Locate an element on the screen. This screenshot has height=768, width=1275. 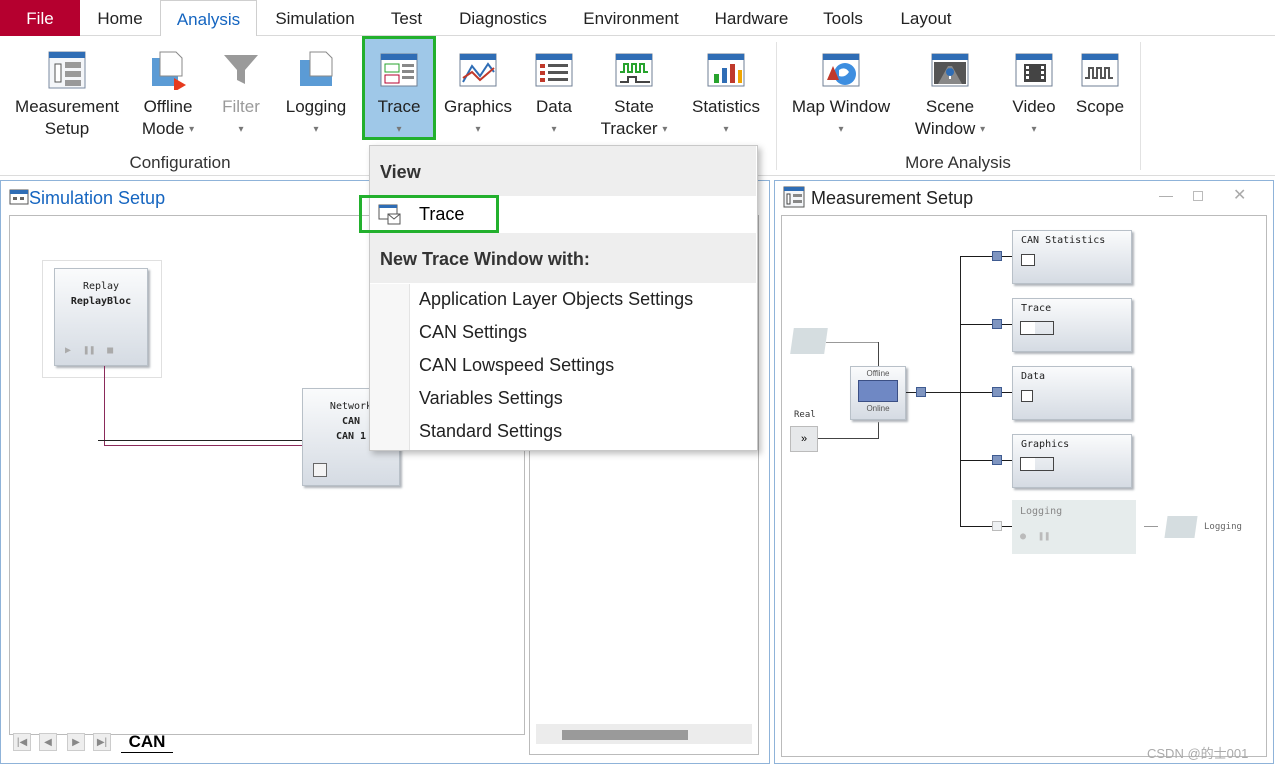
close-button: ✕ is located at coordinates (1239, 195).